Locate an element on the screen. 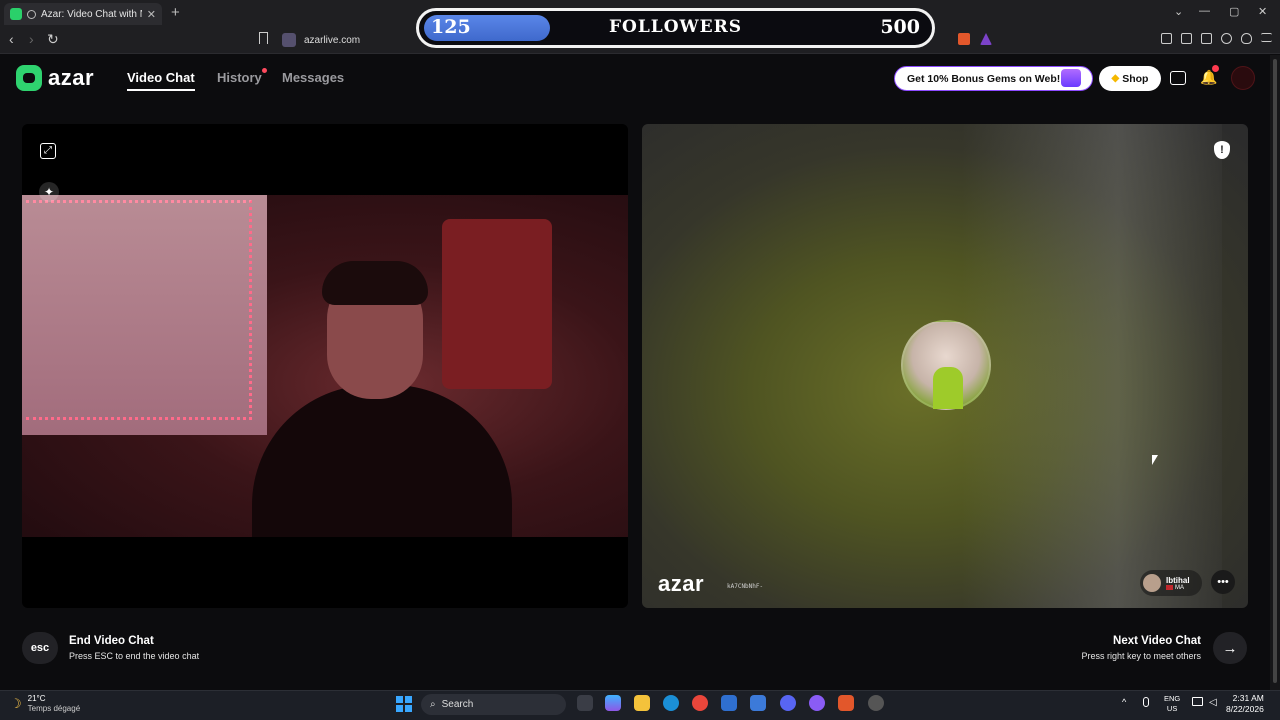 Image resolution: width=1280 pixels, height=720 pixels. clock-time: 2:31 AM is located at coordinates (1248, 698).